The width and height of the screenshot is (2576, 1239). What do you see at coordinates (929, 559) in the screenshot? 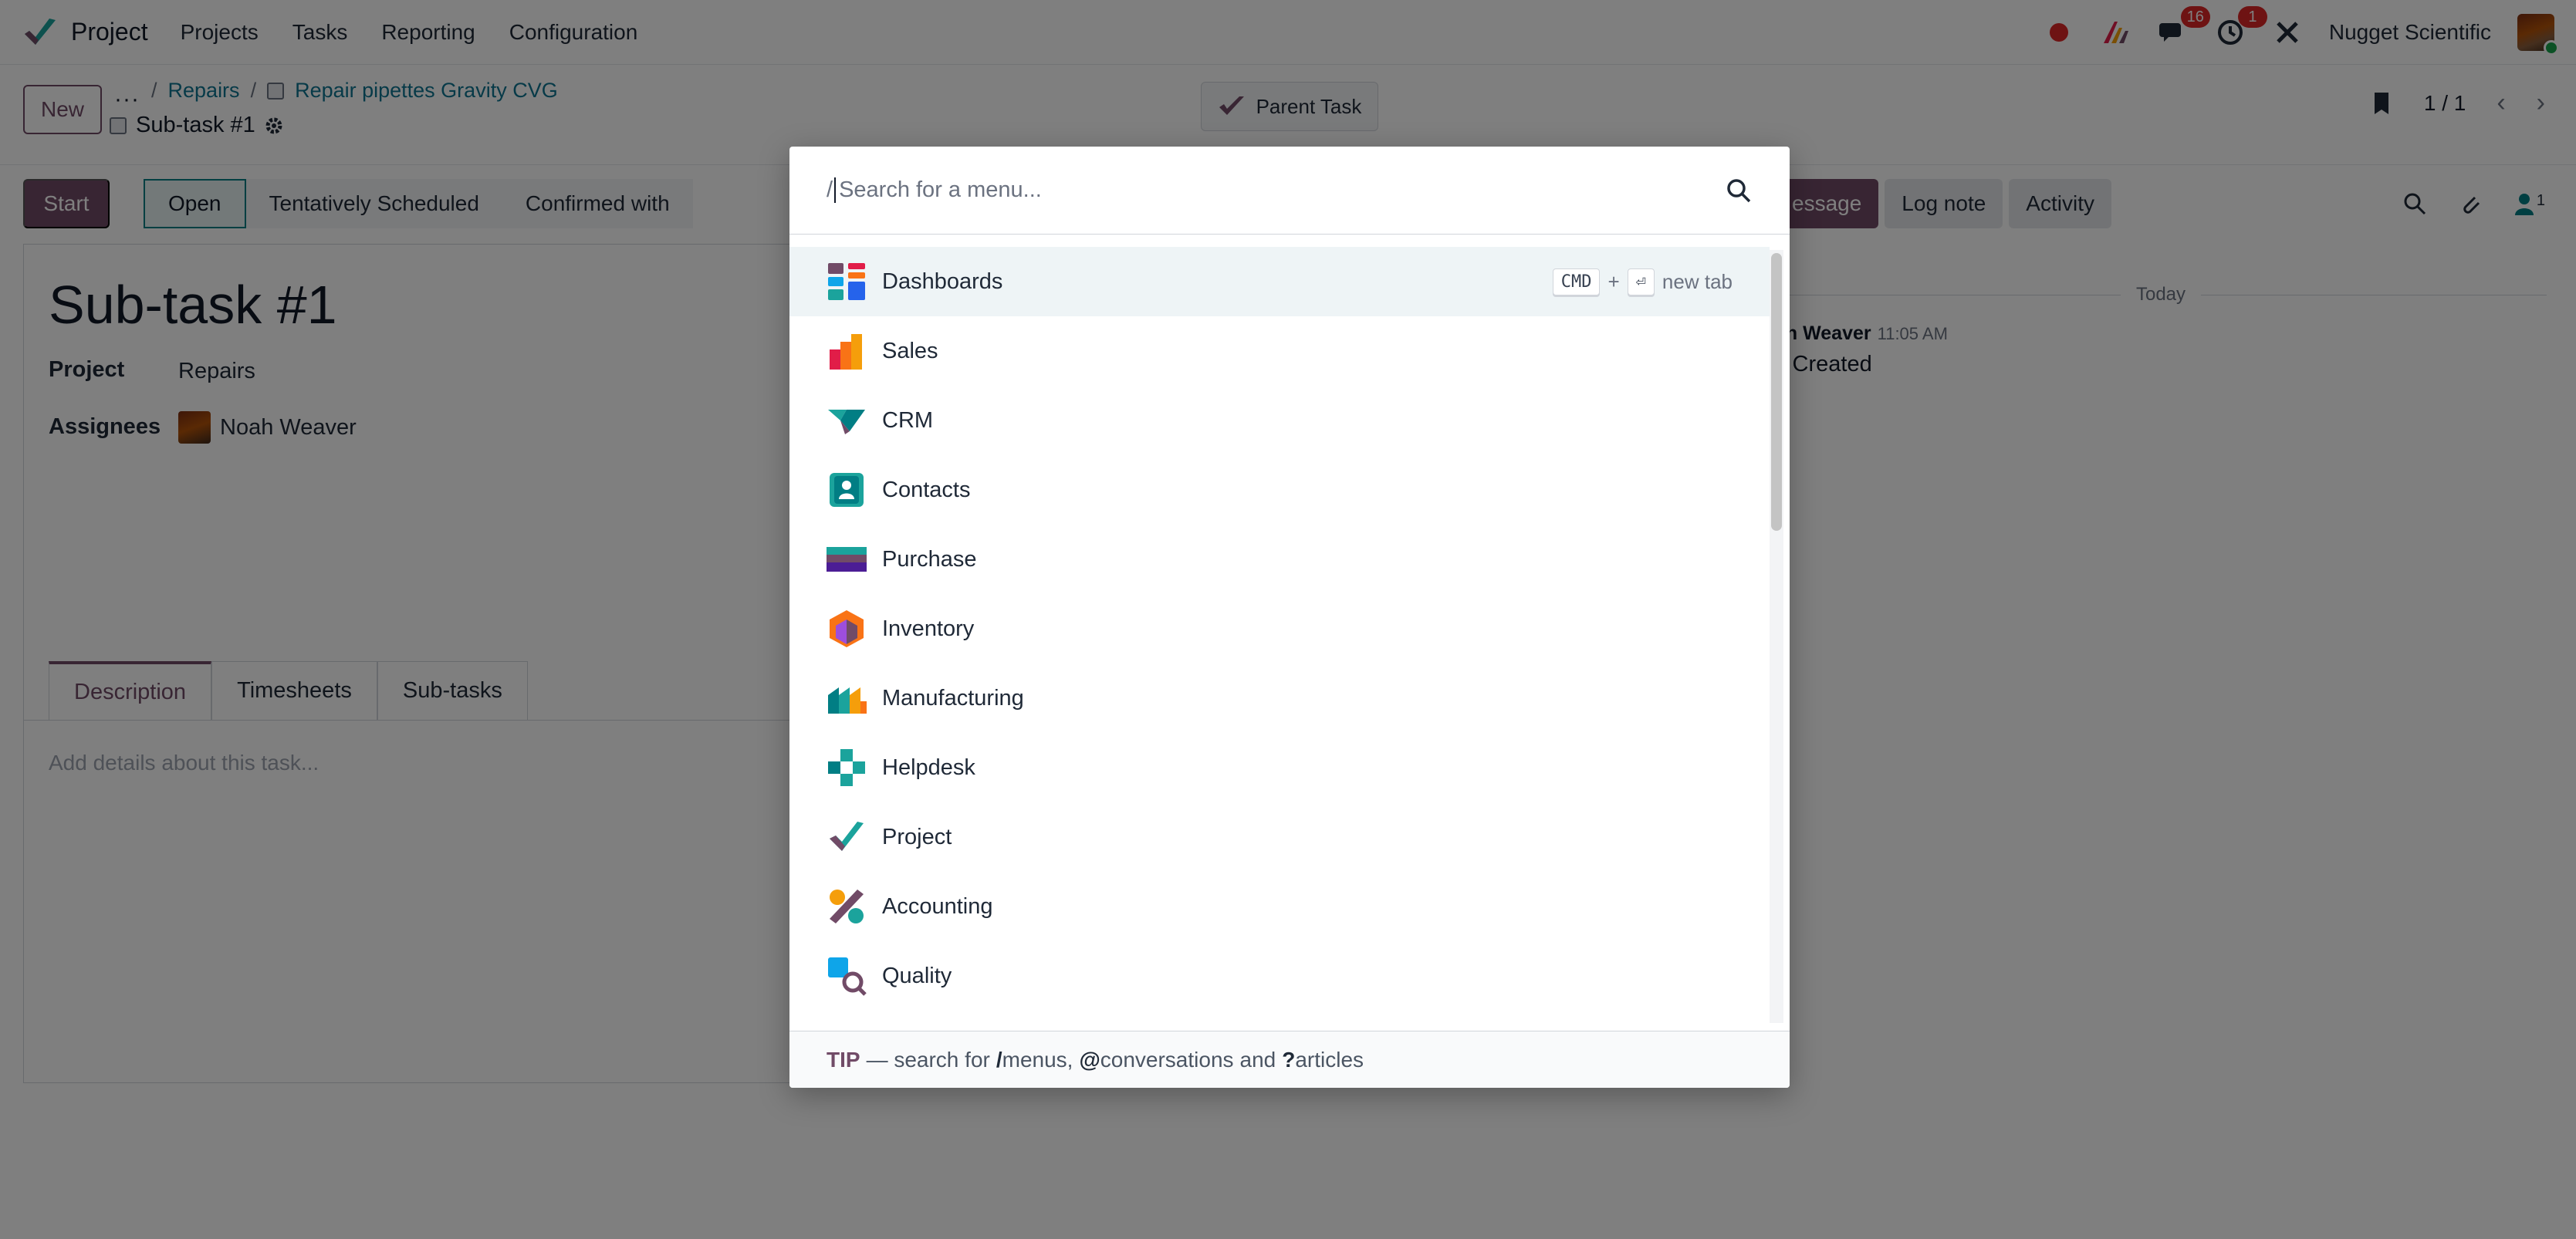
I see `palette-item-label: Purchase` at bounding box center [929, 559].